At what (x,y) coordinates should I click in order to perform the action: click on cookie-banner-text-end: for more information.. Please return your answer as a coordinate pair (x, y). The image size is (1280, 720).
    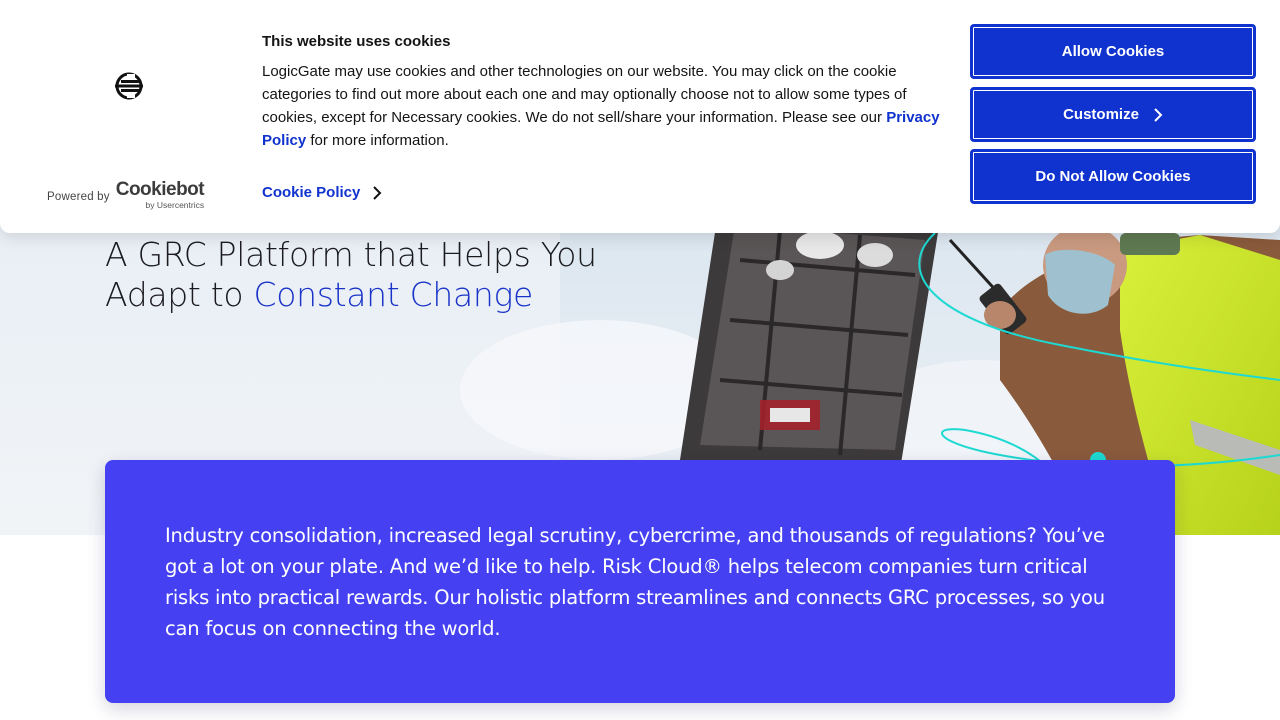
    Looking at the image, I should click on (377, 140).